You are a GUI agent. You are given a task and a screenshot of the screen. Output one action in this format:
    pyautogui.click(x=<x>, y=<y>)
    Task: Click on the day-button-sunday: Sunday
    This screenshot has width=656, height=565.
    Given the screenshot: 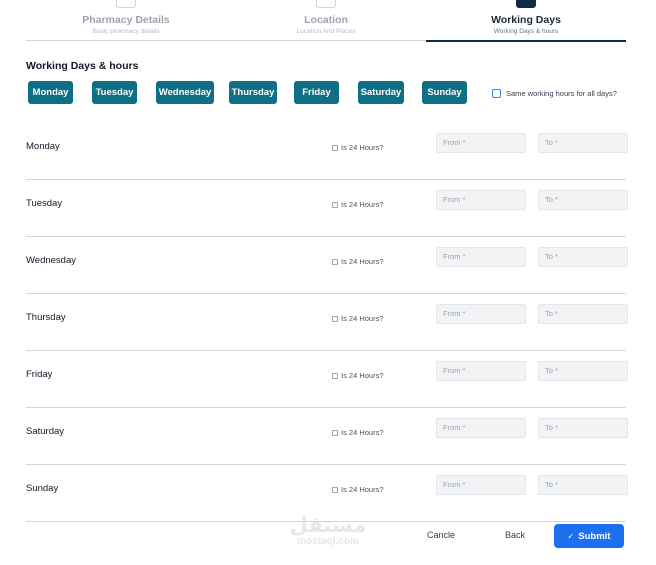 What is the action you would take?
    pyautogui.click(x=444, y=92)
    